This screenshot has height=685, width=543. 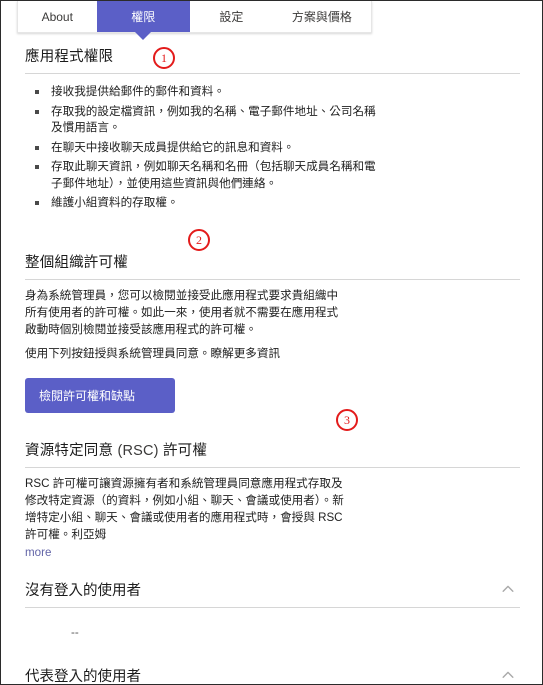 What do you see at coordinates (203, 92) in the screenshot?
I see `list-item: 接收我提供給郵件的郵件和資料。` at bounding box center [203, 92].